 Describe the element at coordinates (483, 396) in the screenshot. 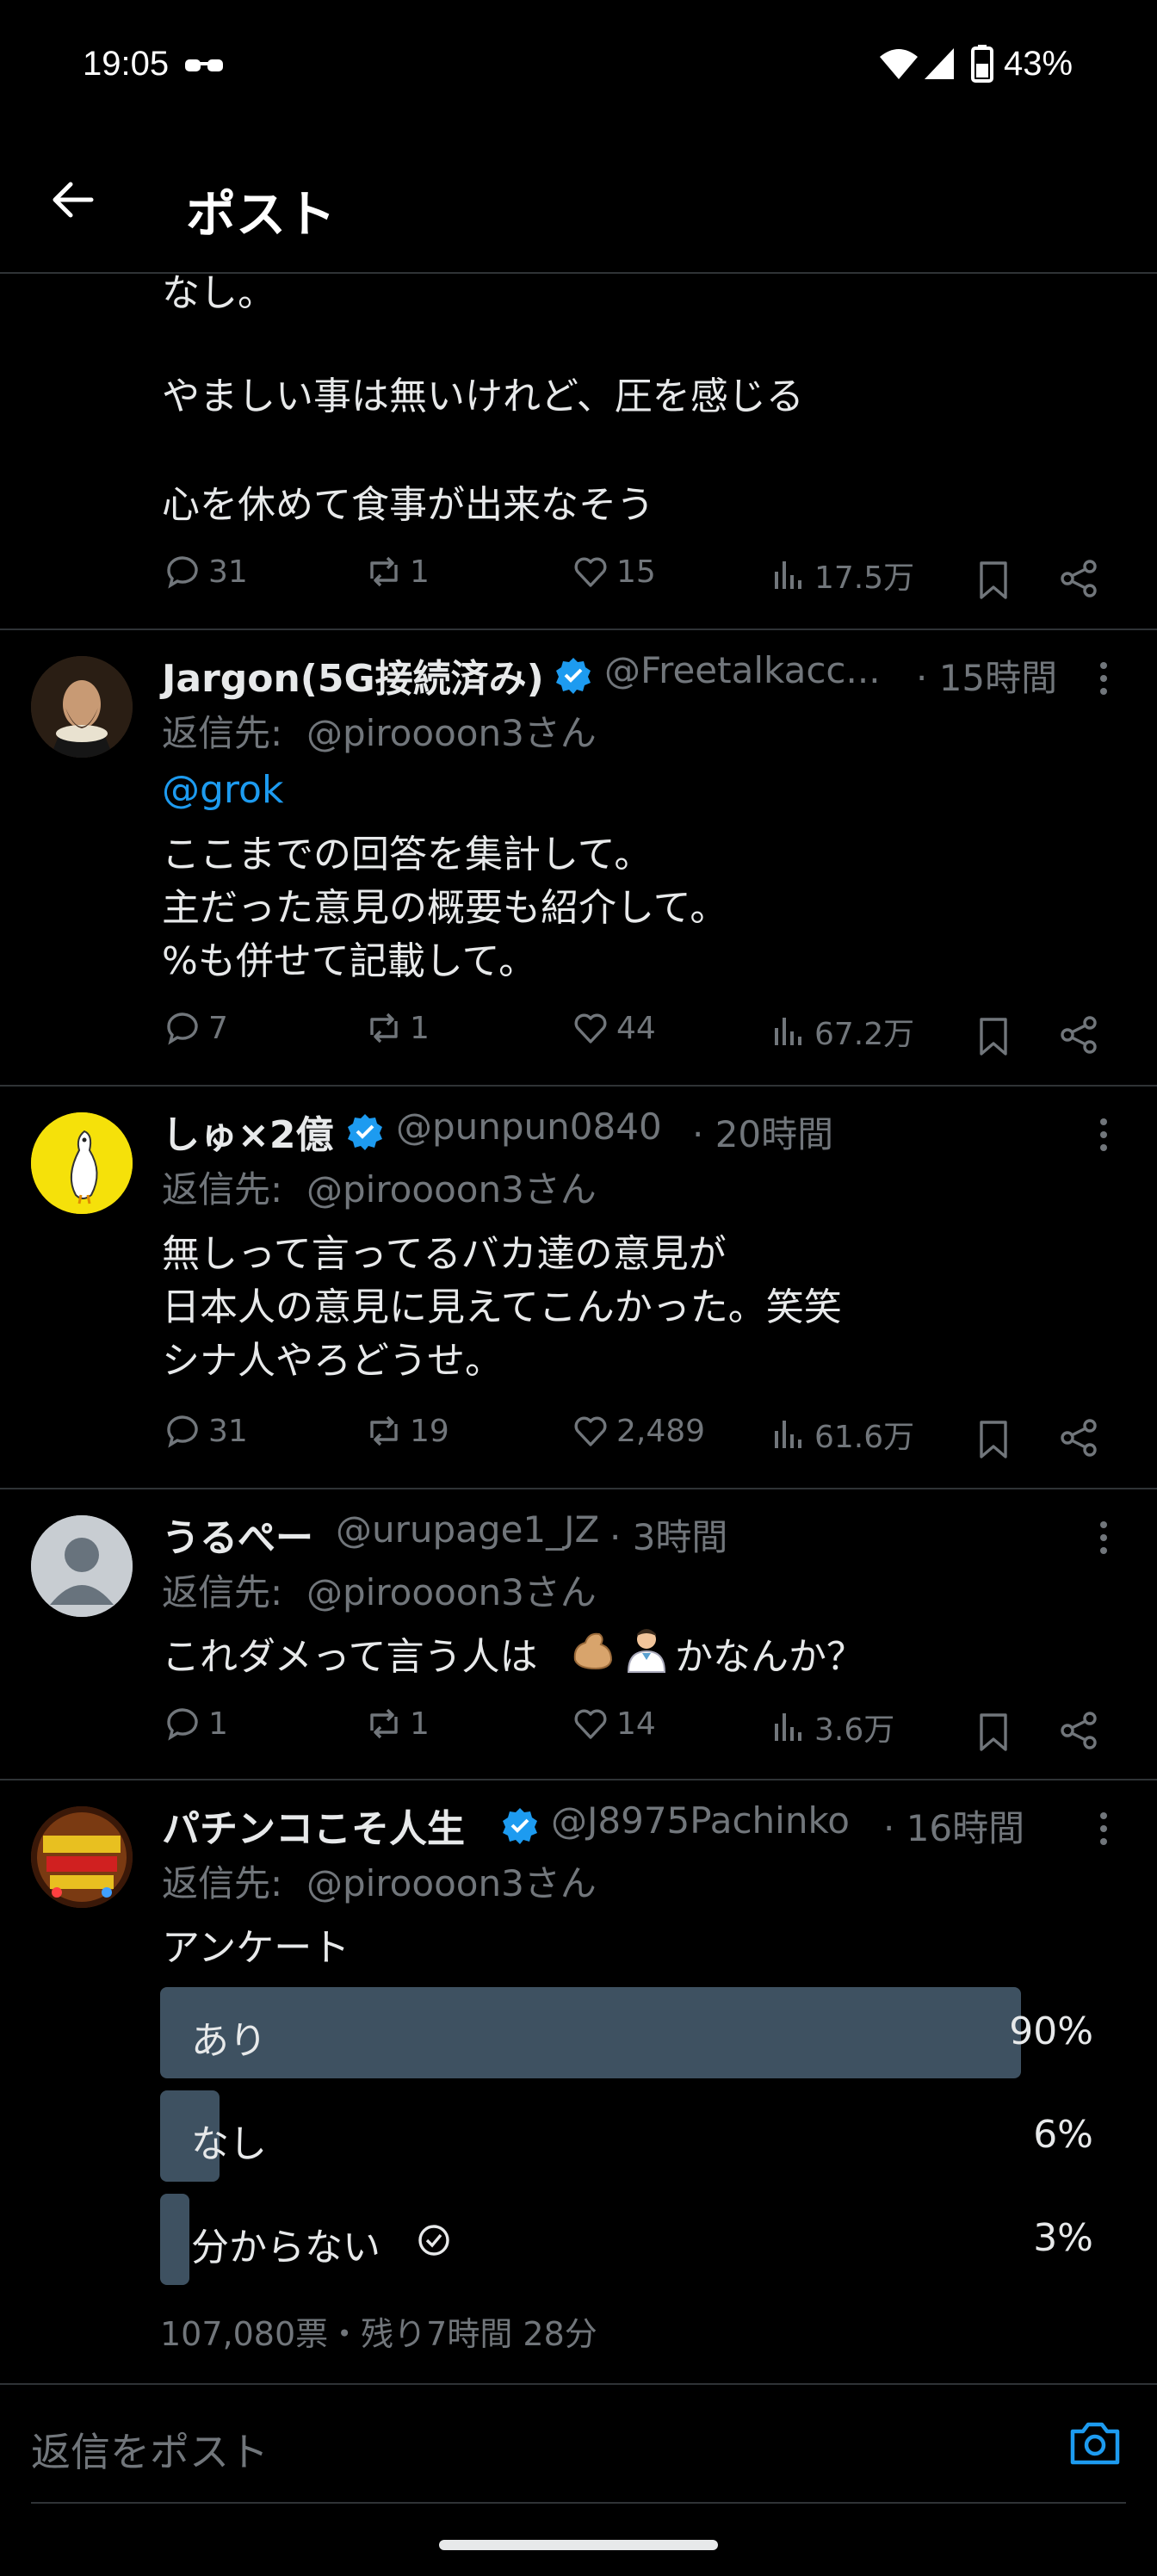

I see `post-text-line: やましい事は無いけれど、圧を感じる` at that location.